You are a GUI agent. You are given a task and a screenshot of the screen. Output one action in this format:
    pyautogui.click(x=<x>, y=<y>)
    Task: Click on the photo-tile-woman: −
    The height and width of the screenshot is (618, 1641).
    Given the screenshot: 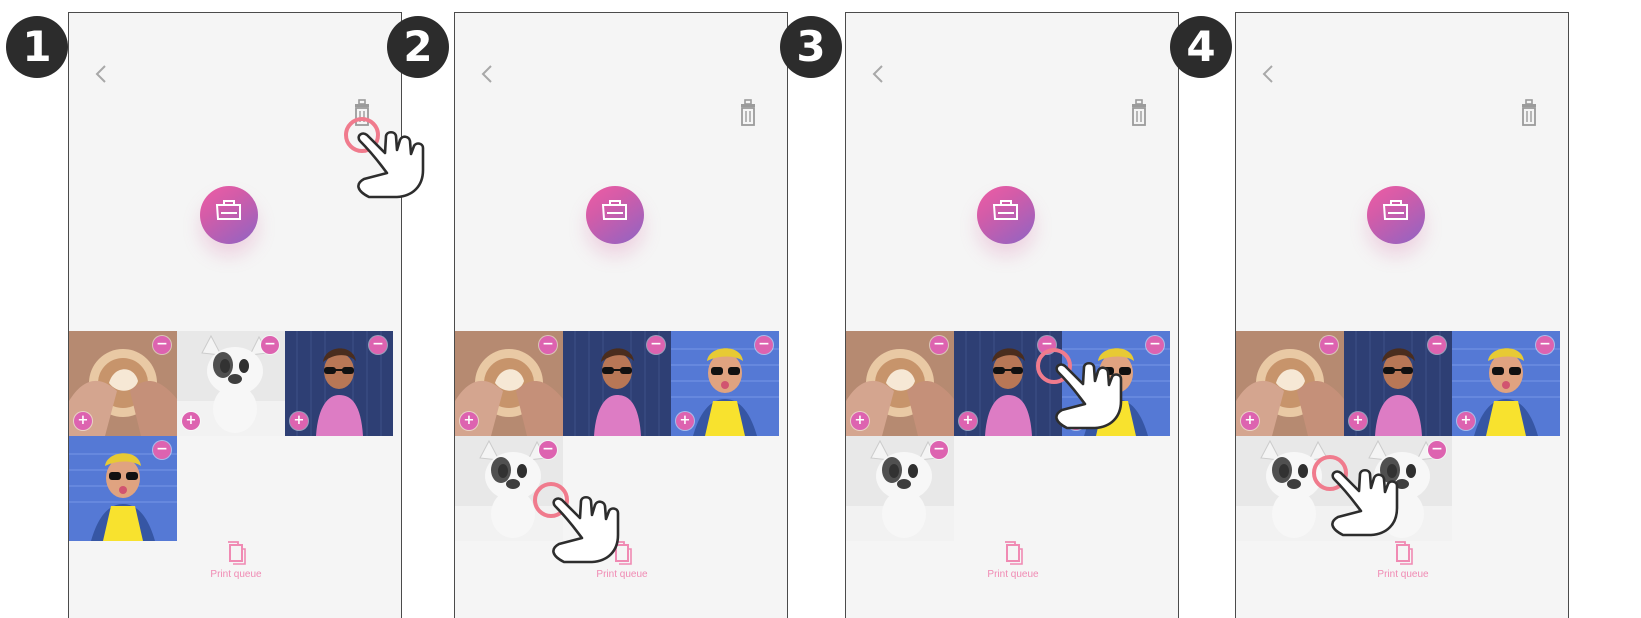 What is the action you would take?
    pyautogui.click(x=123, y=488)
    